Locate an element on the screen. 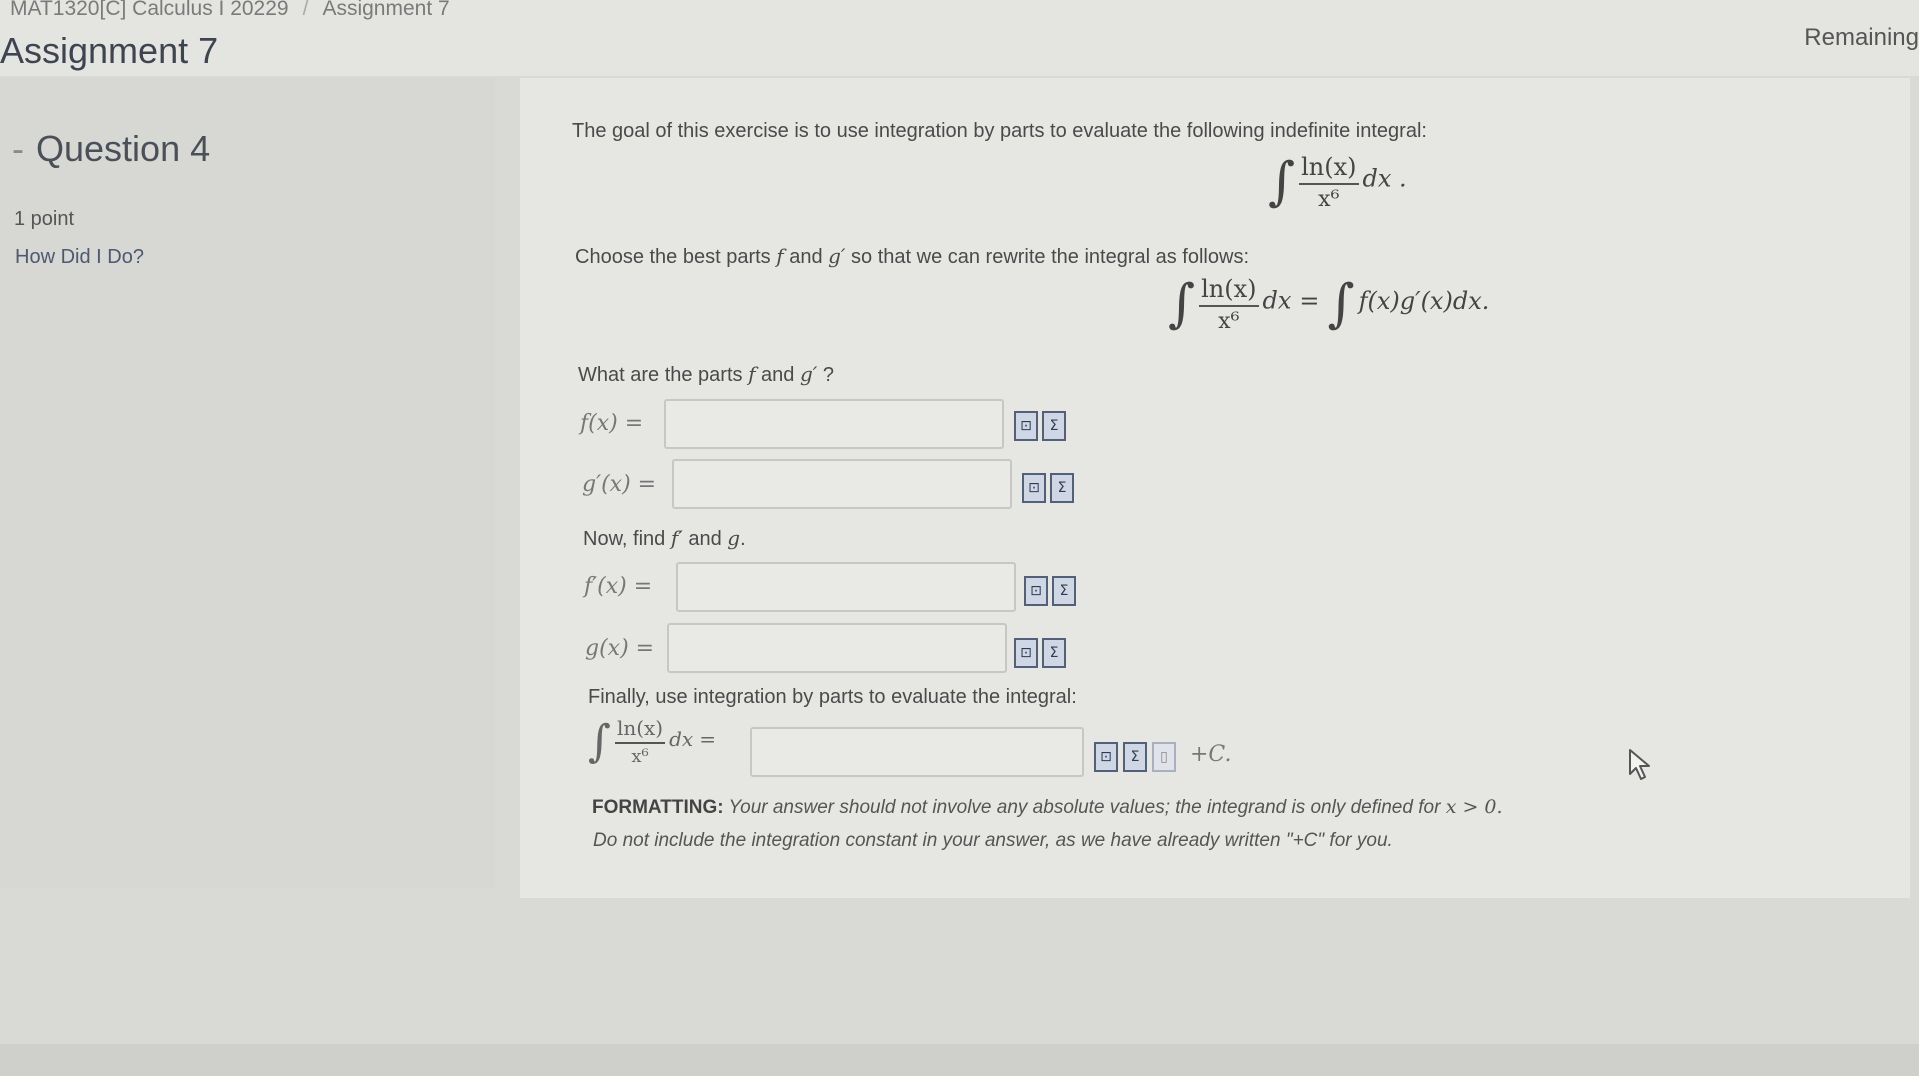  f-label: f(x) = is located at coordinates (612, 423).